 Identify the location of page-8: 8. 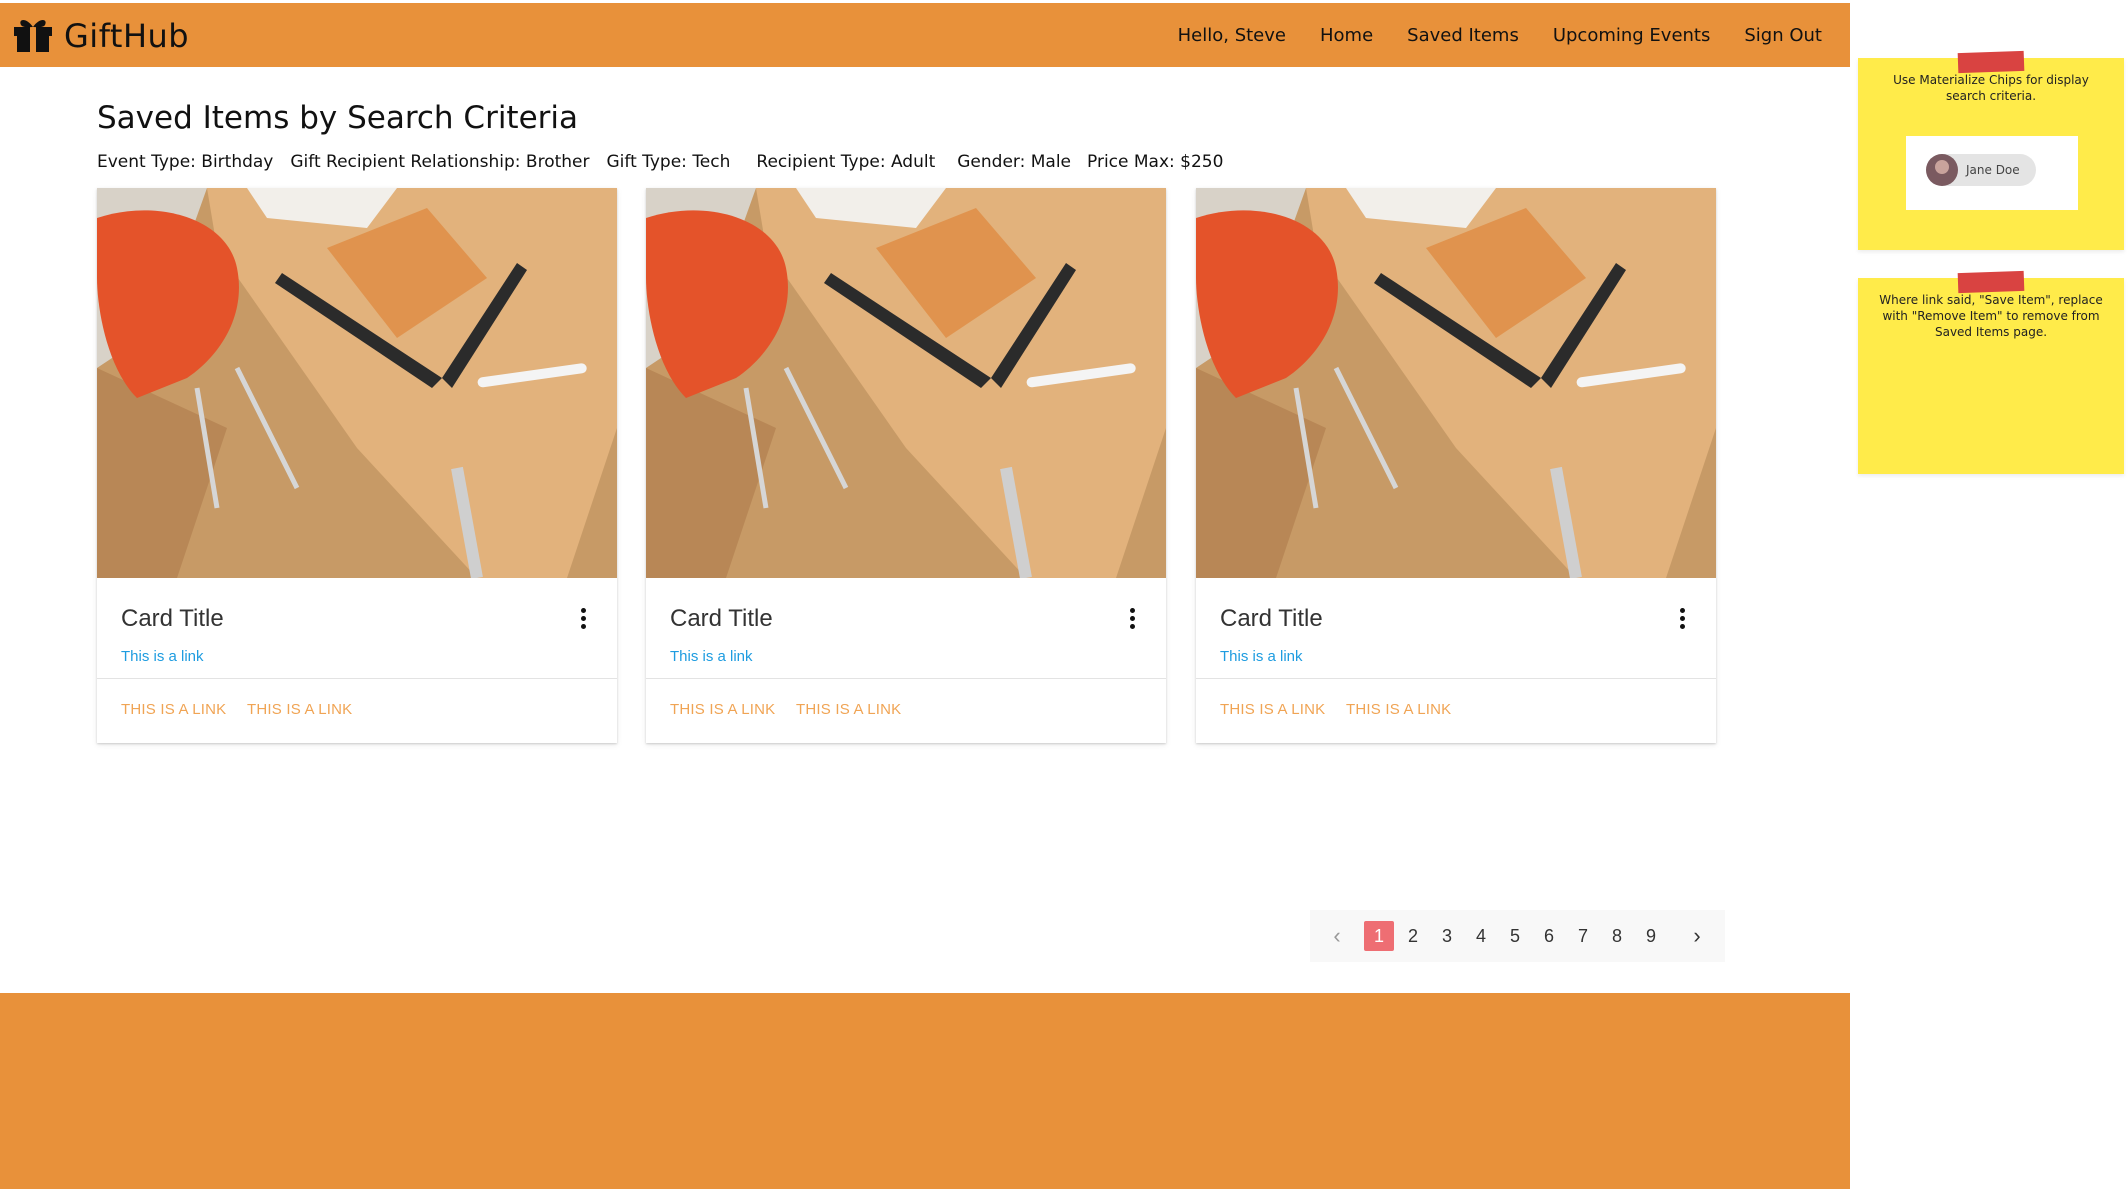
(1617, 936).